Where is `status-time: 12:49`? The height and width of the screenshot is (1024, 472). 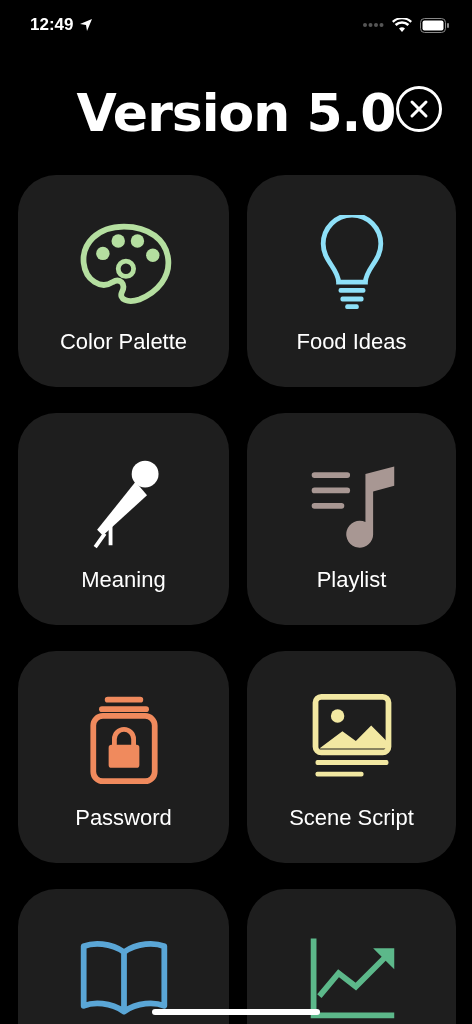 status-time: 12:49 is located at coordinates (52, 25).